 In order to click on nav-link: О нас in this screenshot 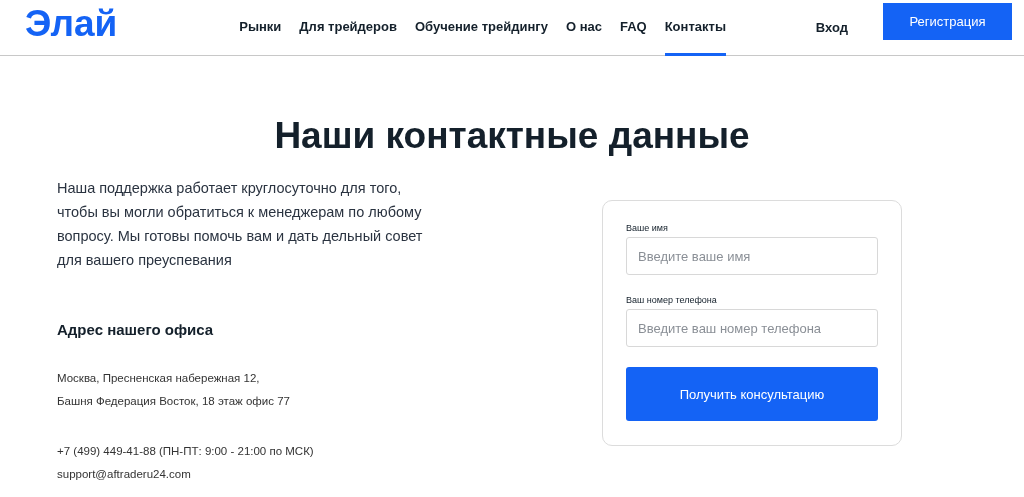, I will do `click(583, 28)`.